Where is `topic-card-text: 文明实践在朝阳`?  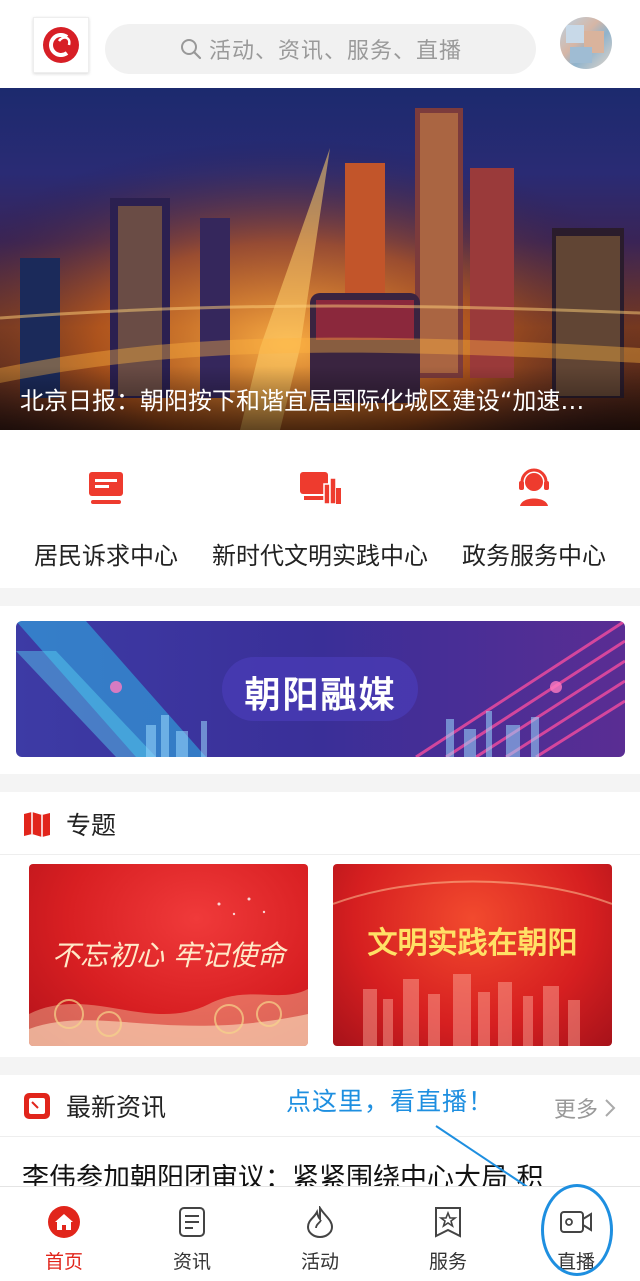 topic-card-text: 文明实践在朝阳 is located at coordinates (472, 943).